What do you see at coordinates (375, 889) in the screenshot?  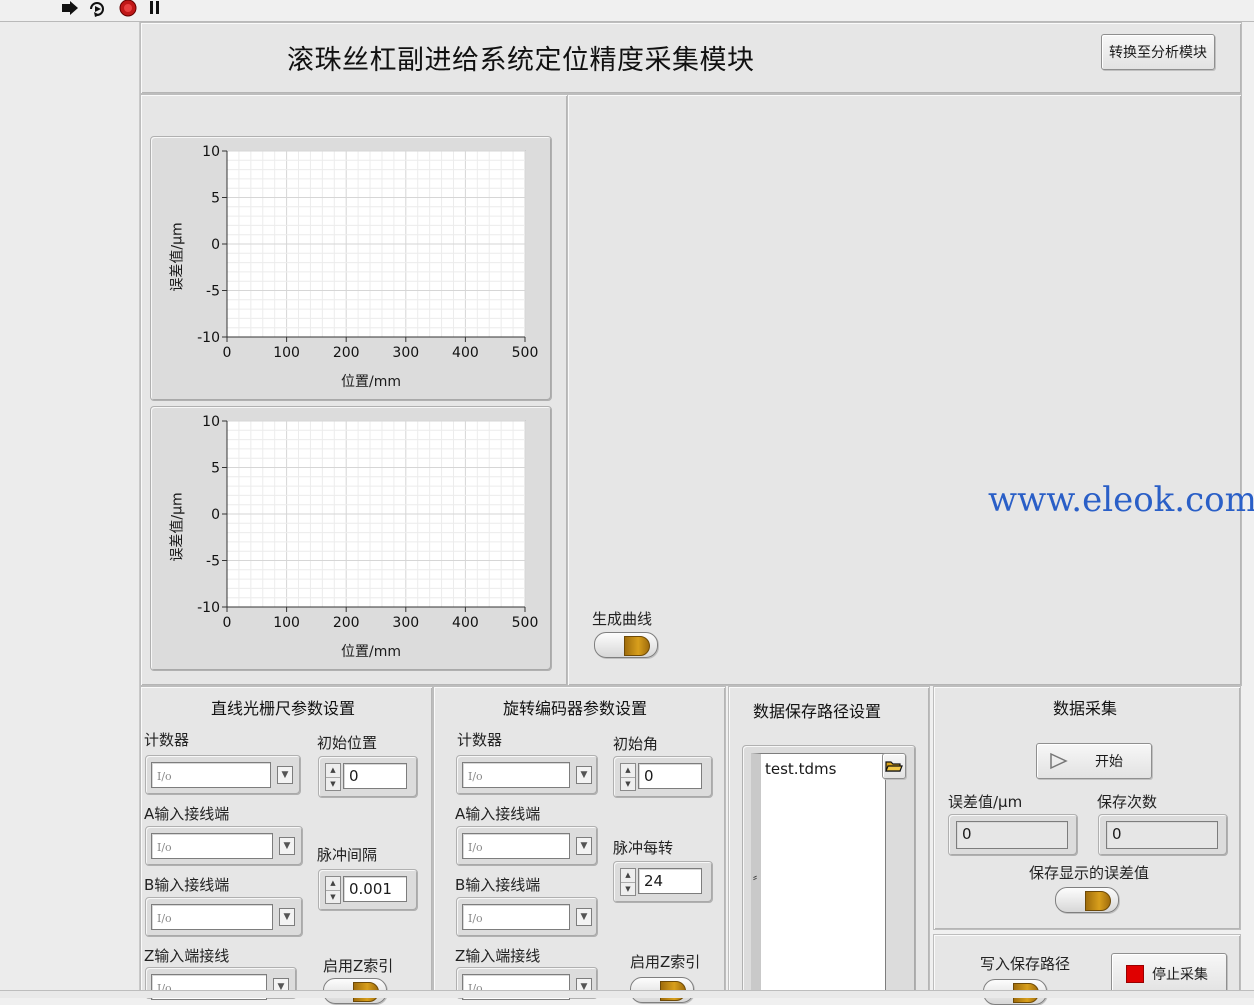 I see `pulse-interval-field: 0.001` at bounding box center [375, 889].